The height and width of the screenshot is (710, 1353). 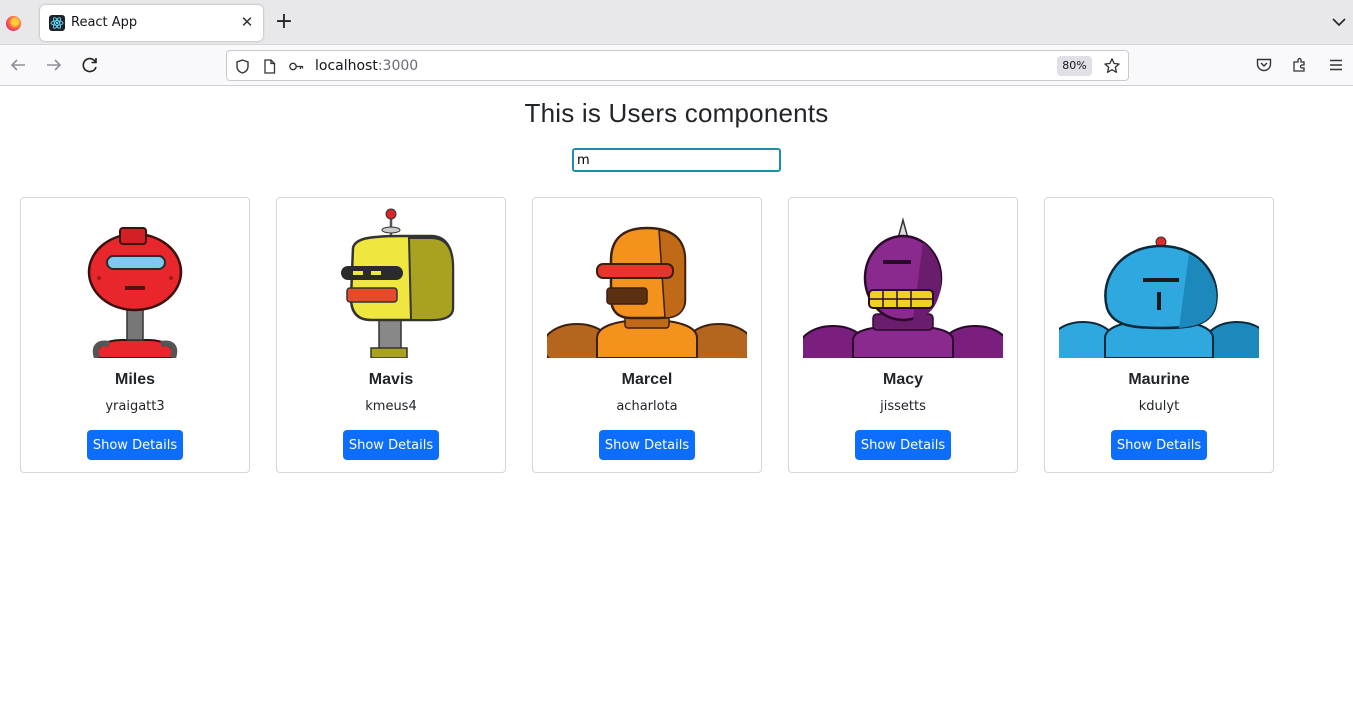 What do you see at coordinates (398, 66) in the screenshot?
I see `url-port: :3000` at bounding box center [398, 66].